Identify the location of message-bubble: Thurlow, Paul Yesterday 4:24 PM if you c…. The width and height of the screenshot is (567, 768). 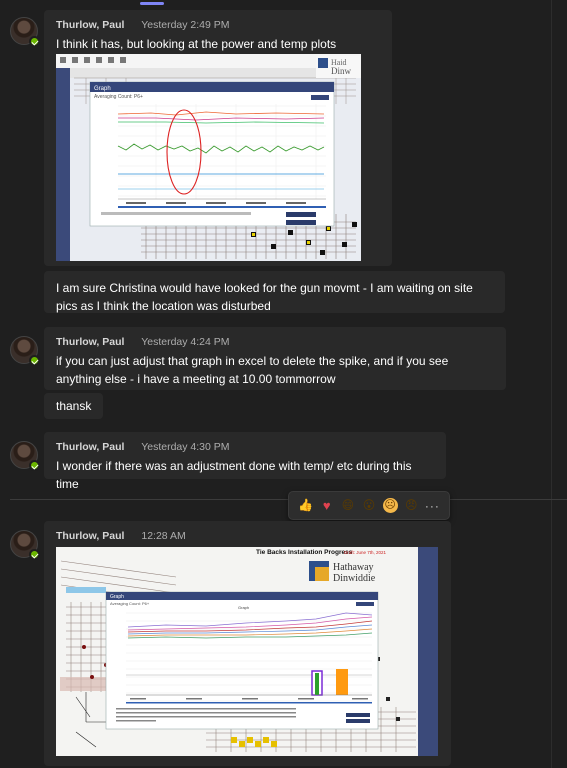
(275, 358).